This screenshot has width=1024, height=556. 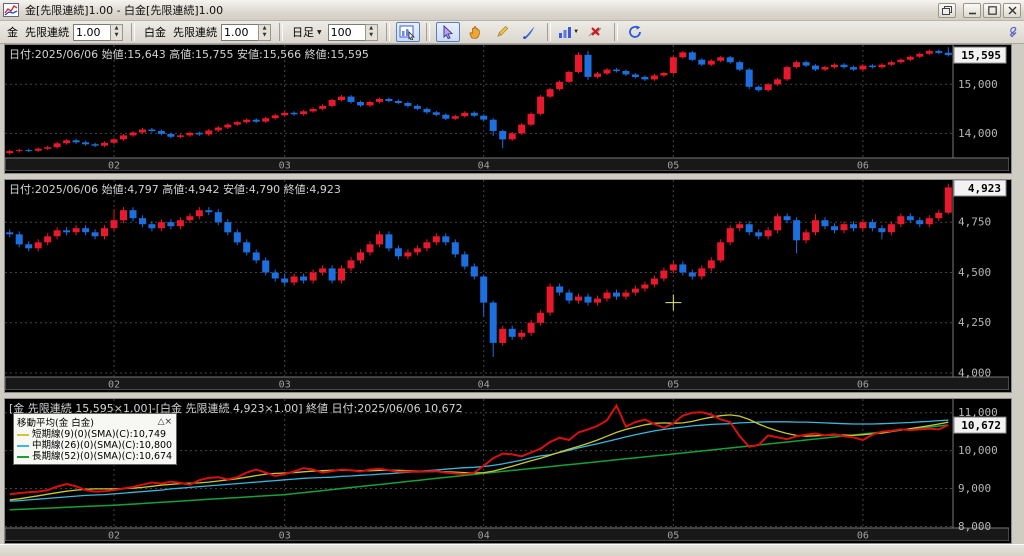 What do you see at coordinates (12, 10) in the screenshot?
I see `app-icon` at bounding box center [12, 10].